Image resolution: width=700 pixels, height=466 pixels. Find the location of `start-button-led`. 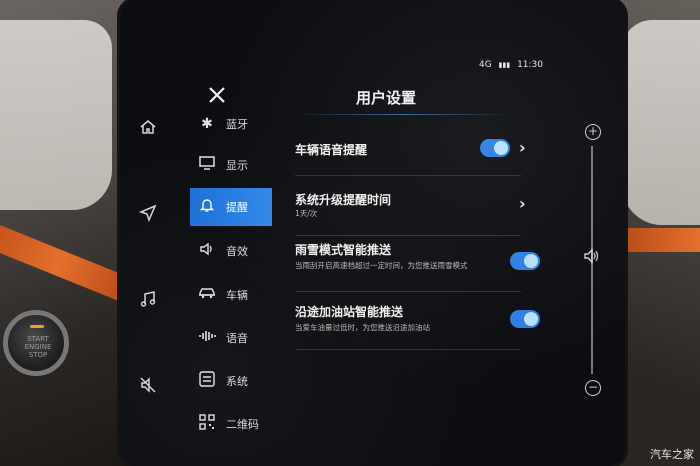

start-button-led is located at coordinates (37, 326).